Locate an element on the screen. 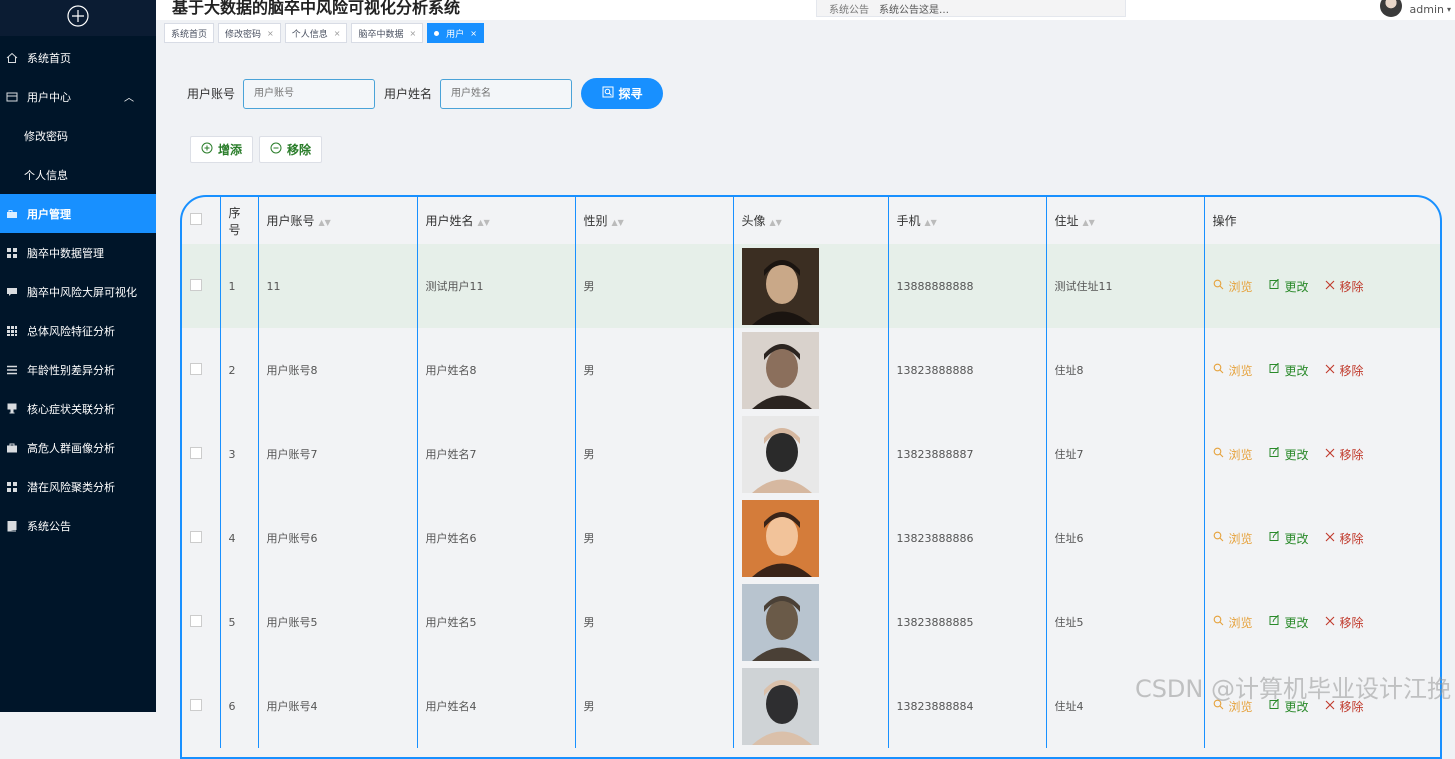 The image size is (1455, 759). tab-stroke-data: 脑卒中数据 × is located at coordinates (387, 33).